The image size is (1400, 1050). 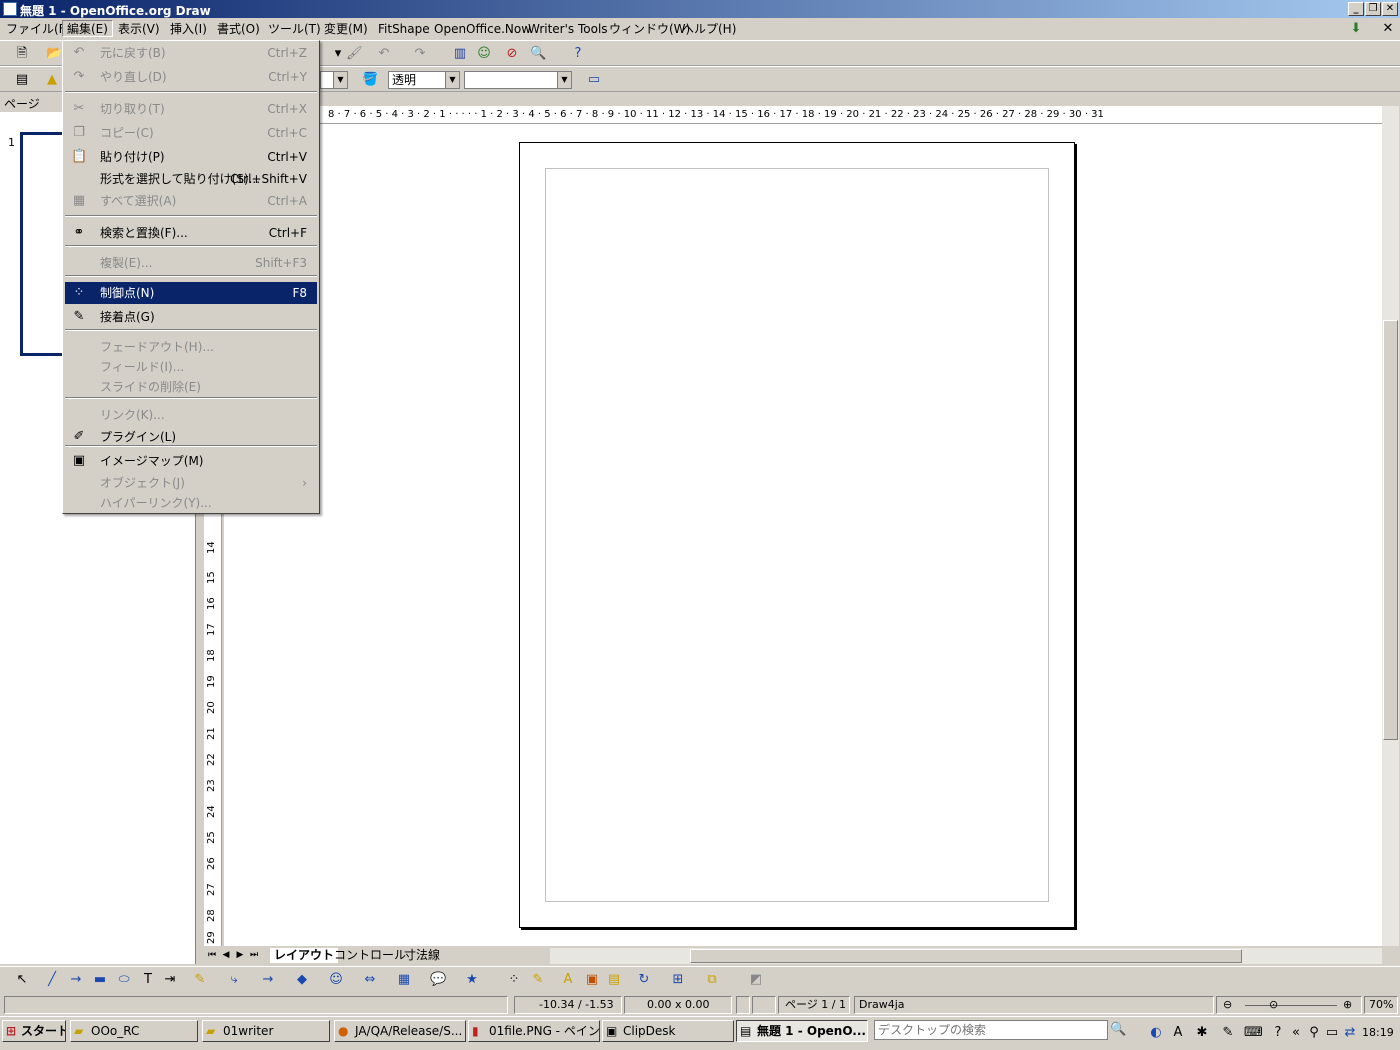 I want to click on edit-menu-item: ✐ プラグイン(L), so click(x=191, y=437).